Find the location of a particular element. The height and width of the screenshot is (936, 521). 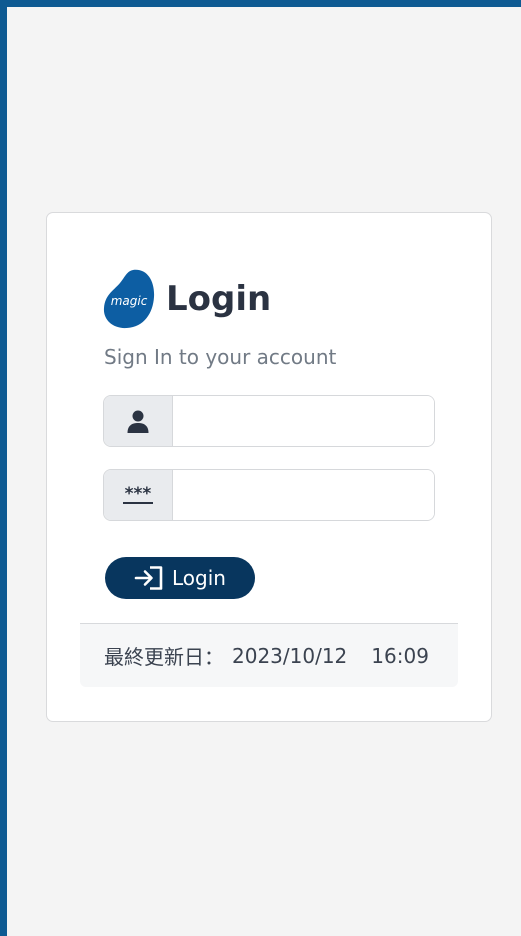

last-updated-label: 最終更新日： is located at coordinates (164, 657).